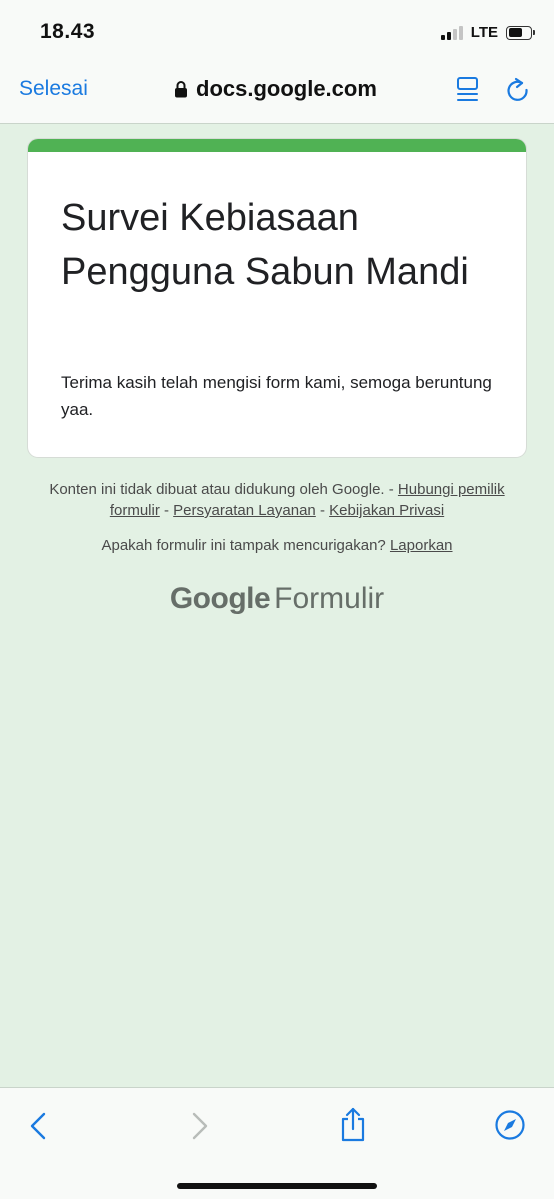  What do you see at coordinates (68, 31) in the screenshot?
I see `status-time: 18.43` at bounding box center [68, 31].